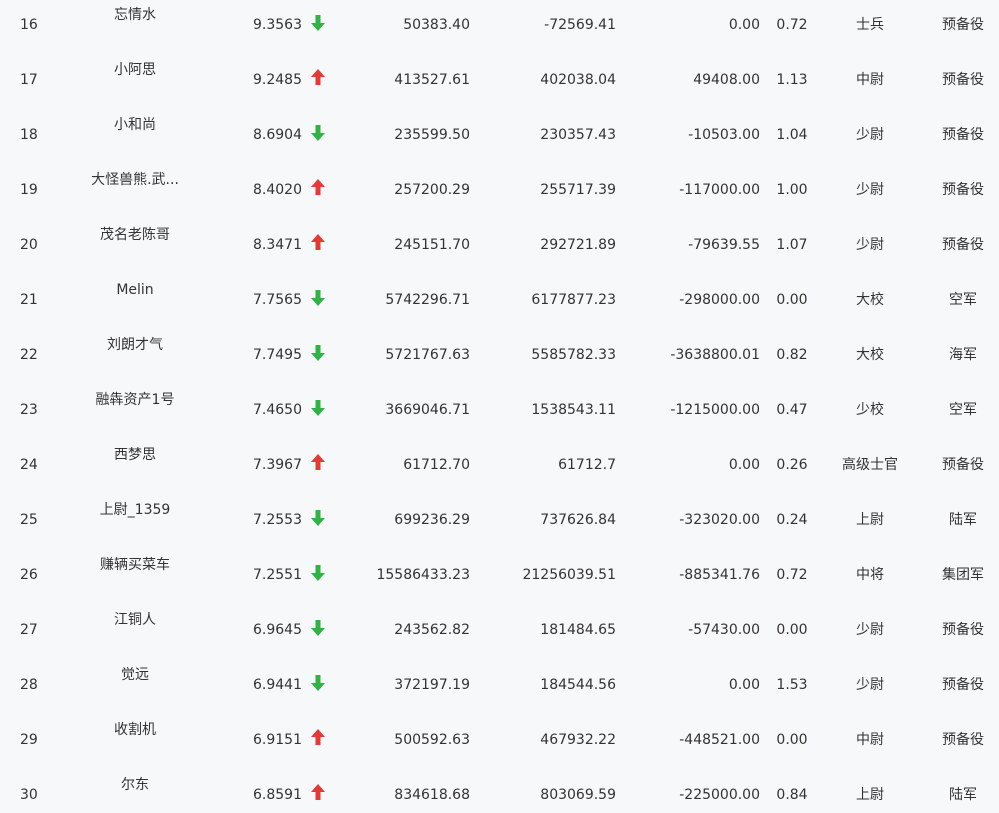 The image size is (999, 813). I want to click on ratio-value: 0.72, so click(792, 575).